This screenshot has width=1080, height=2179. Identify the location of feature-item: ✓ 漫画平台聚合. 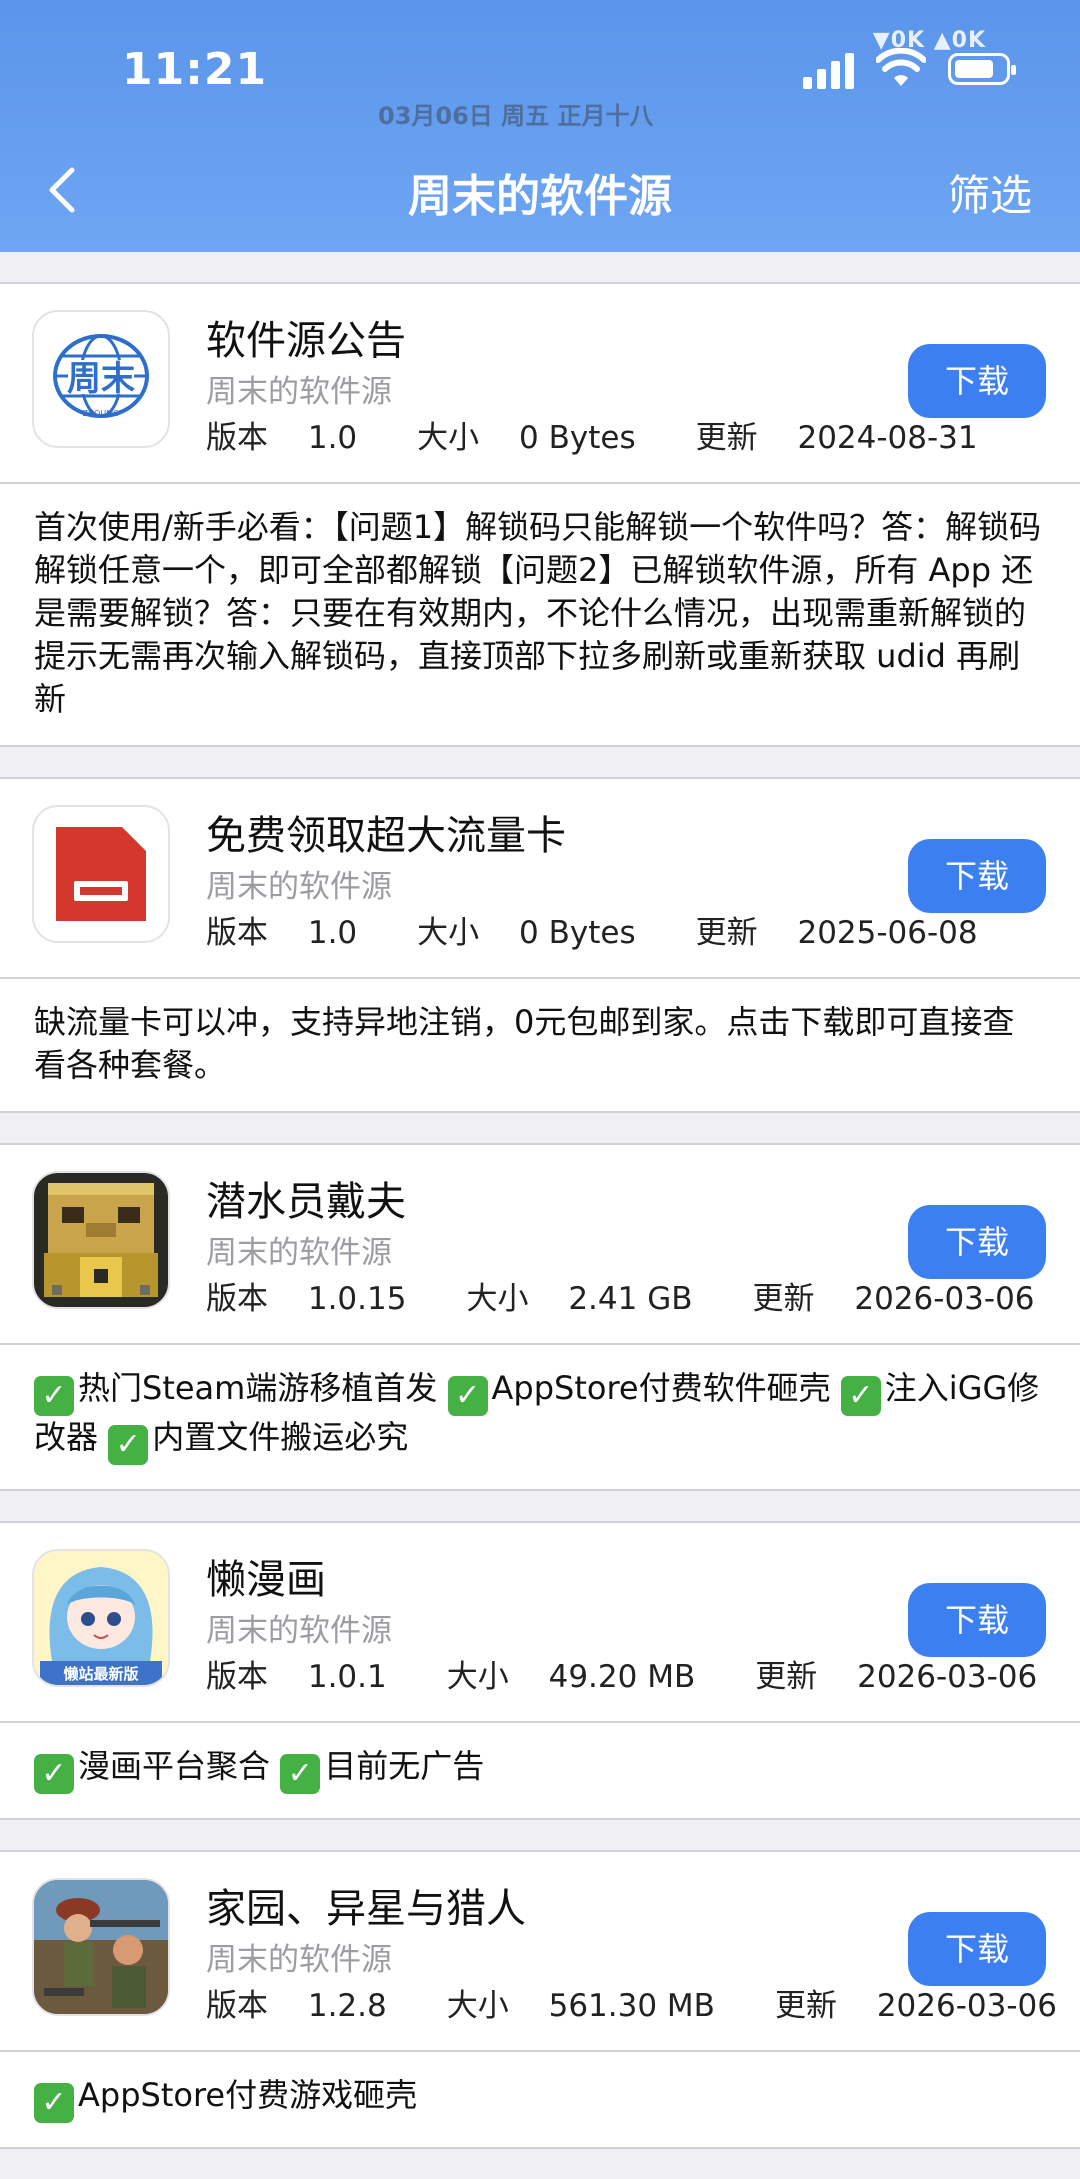
(152, 1770).